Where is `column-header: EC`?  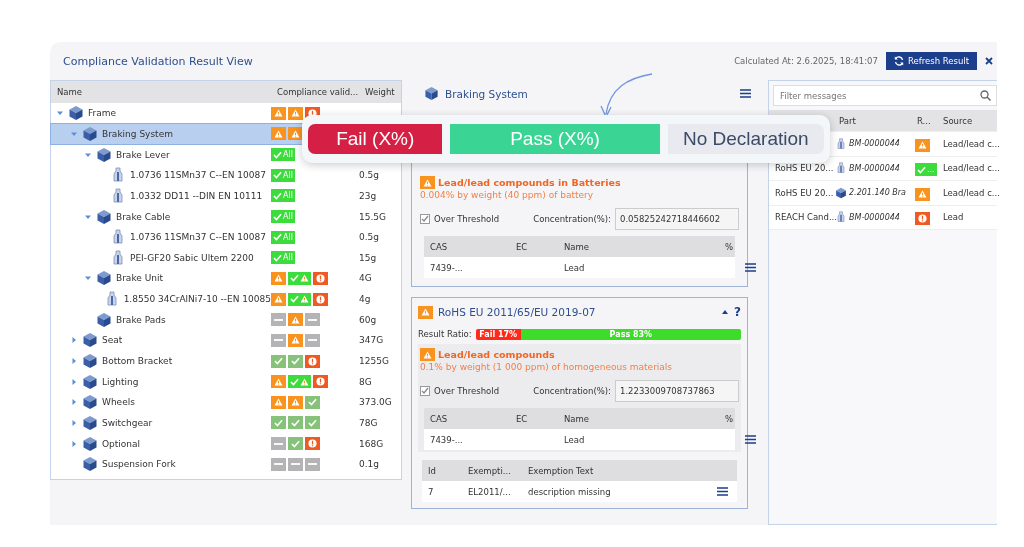 column-header: EC is located at coordinates (522, 246).